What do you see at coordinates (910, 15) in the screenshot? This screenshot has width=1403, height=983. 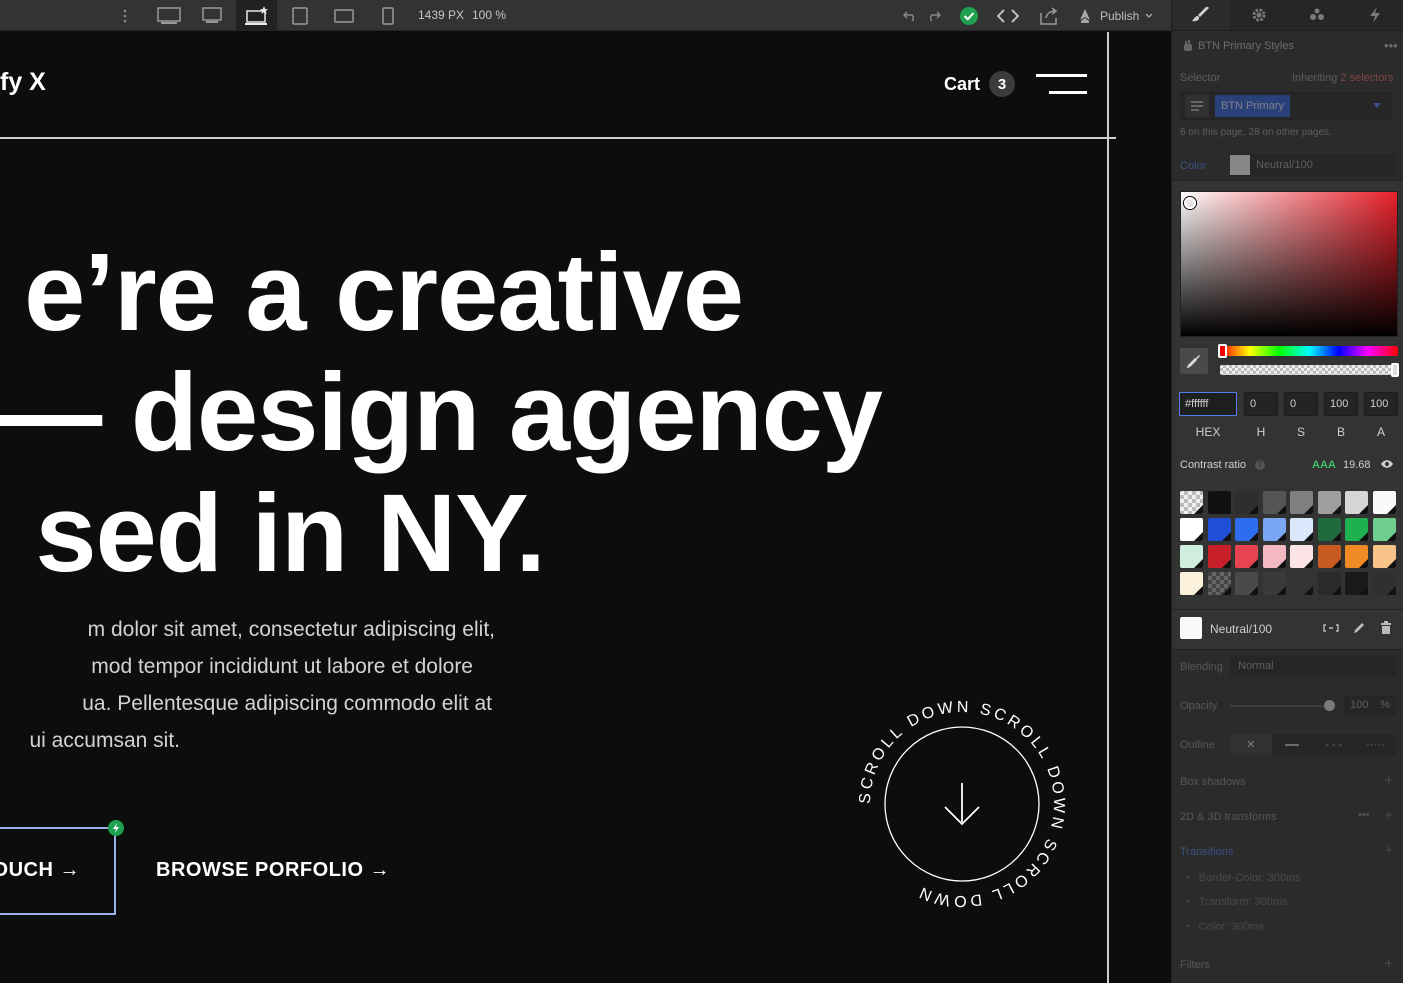 I see `undo-icon` at bounding box center [910, 15].